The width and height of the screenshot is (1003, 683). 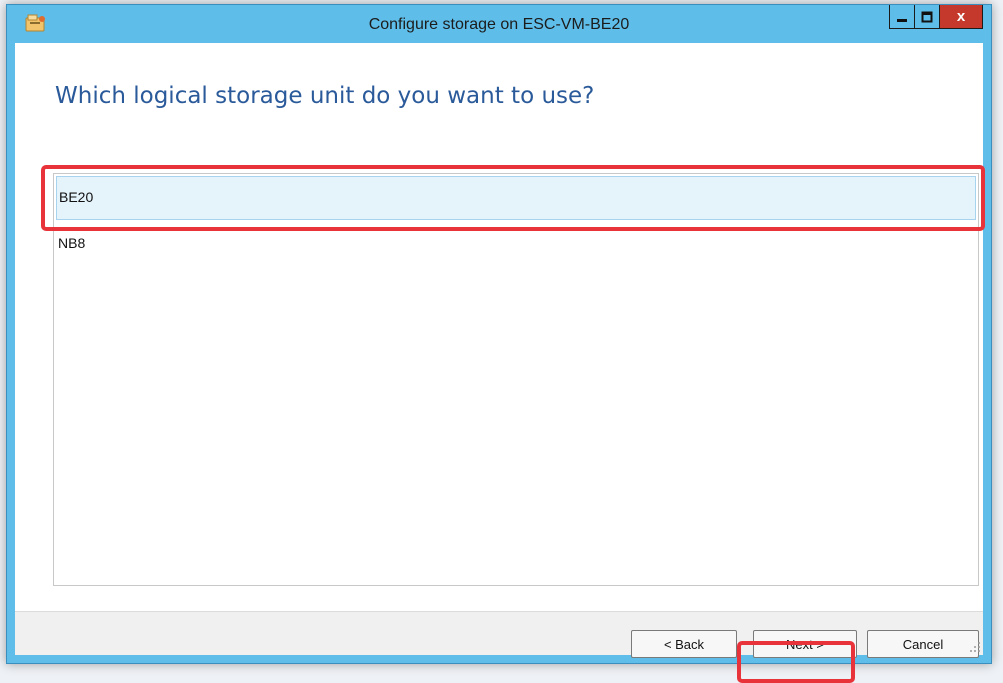 I want to click on maximize-icon, so click(x=927, y=16).